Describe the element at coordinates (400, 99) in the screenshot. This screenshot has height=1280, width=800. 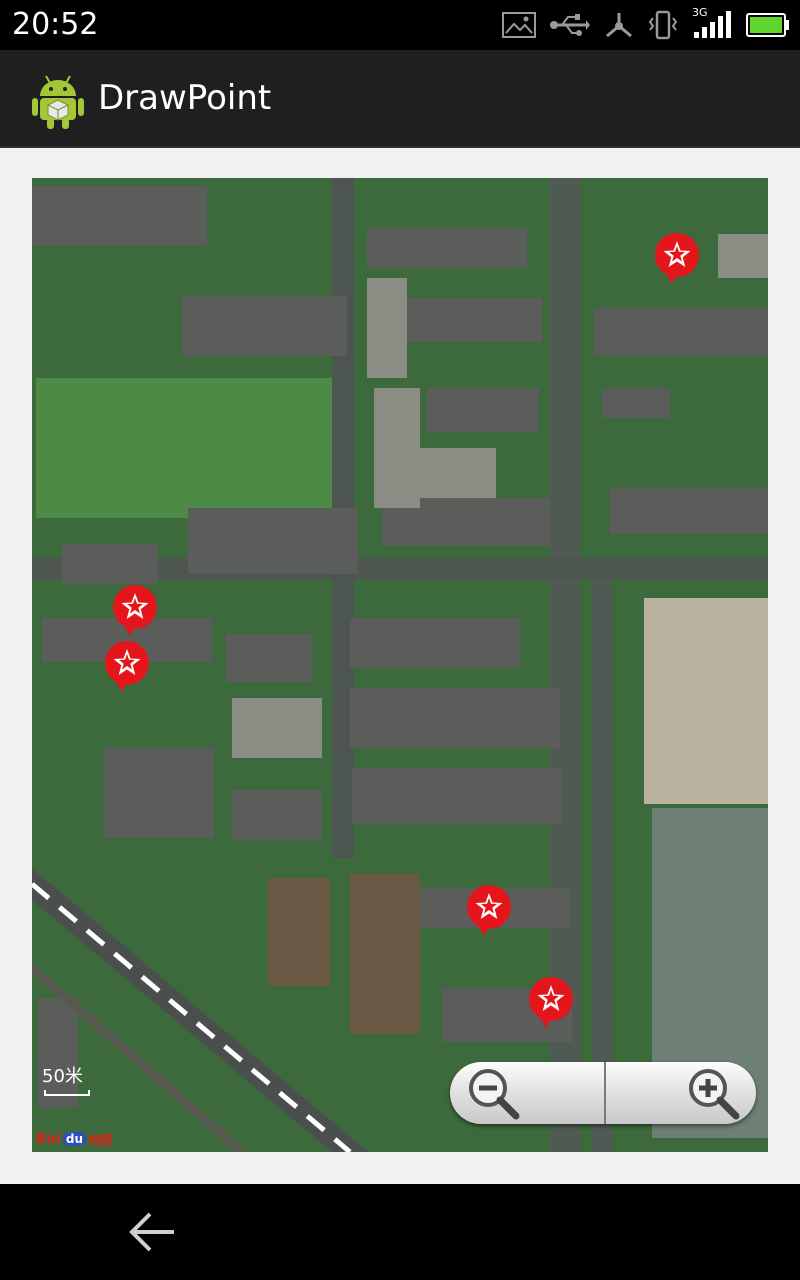
I see `action-bar: DrawPoint` at that location.